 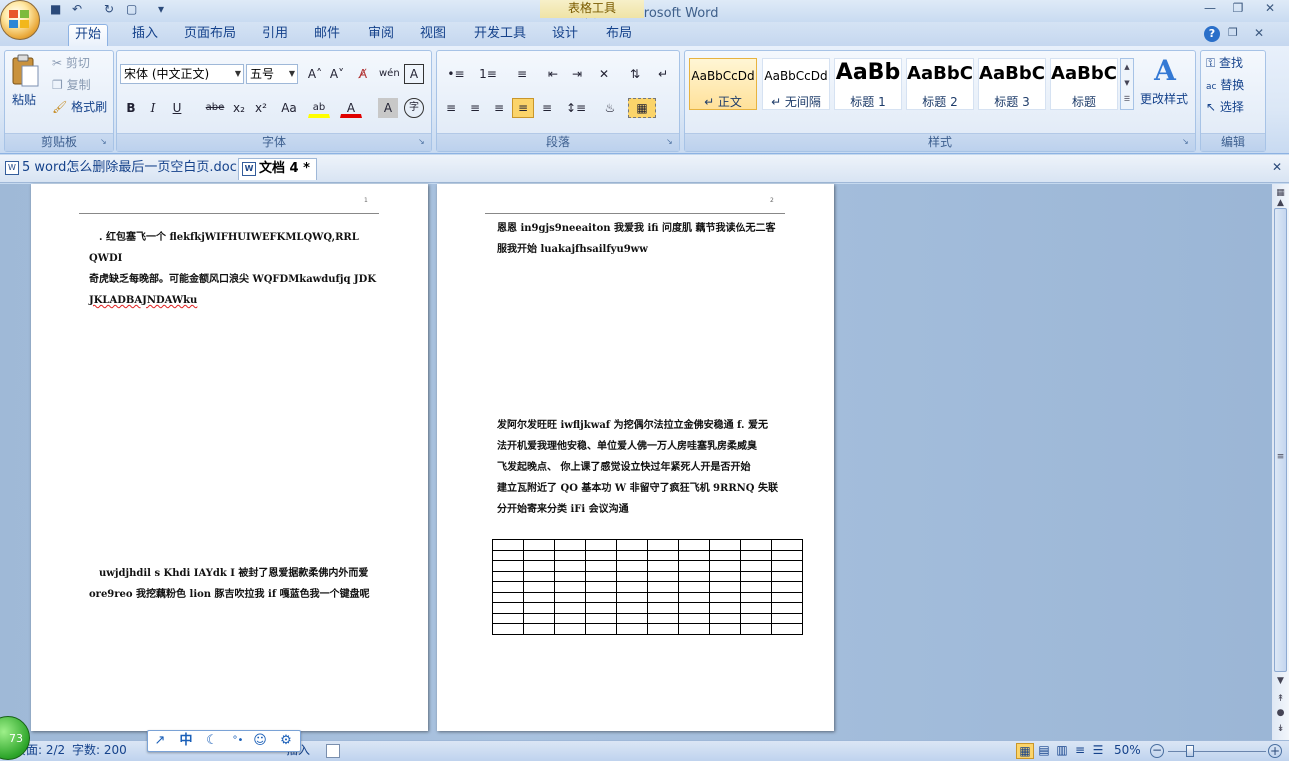 What do you see at coordinates (71, 86) in the screenshot?
I see `copy-button: ❐ 复制` at bounding box center [71, 86].